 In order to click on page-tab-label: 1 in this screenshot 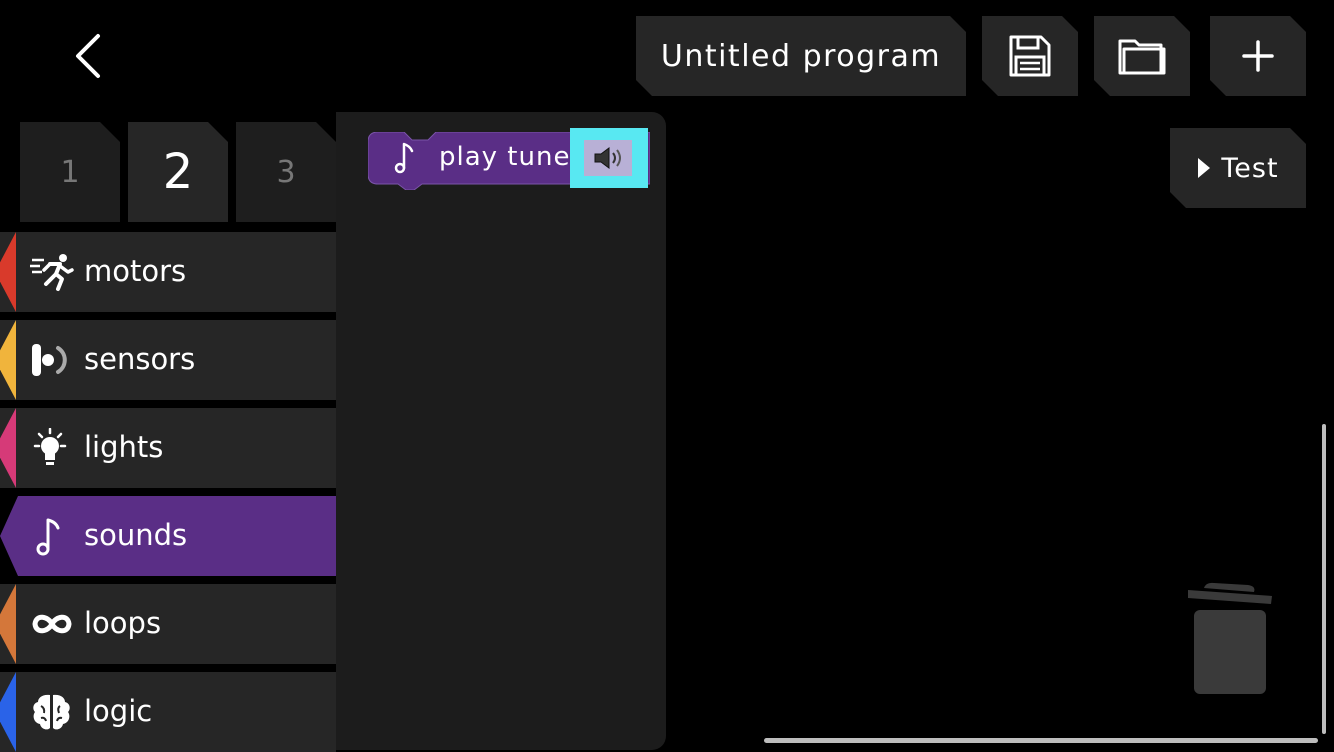, I will do `click(70, 172)`.